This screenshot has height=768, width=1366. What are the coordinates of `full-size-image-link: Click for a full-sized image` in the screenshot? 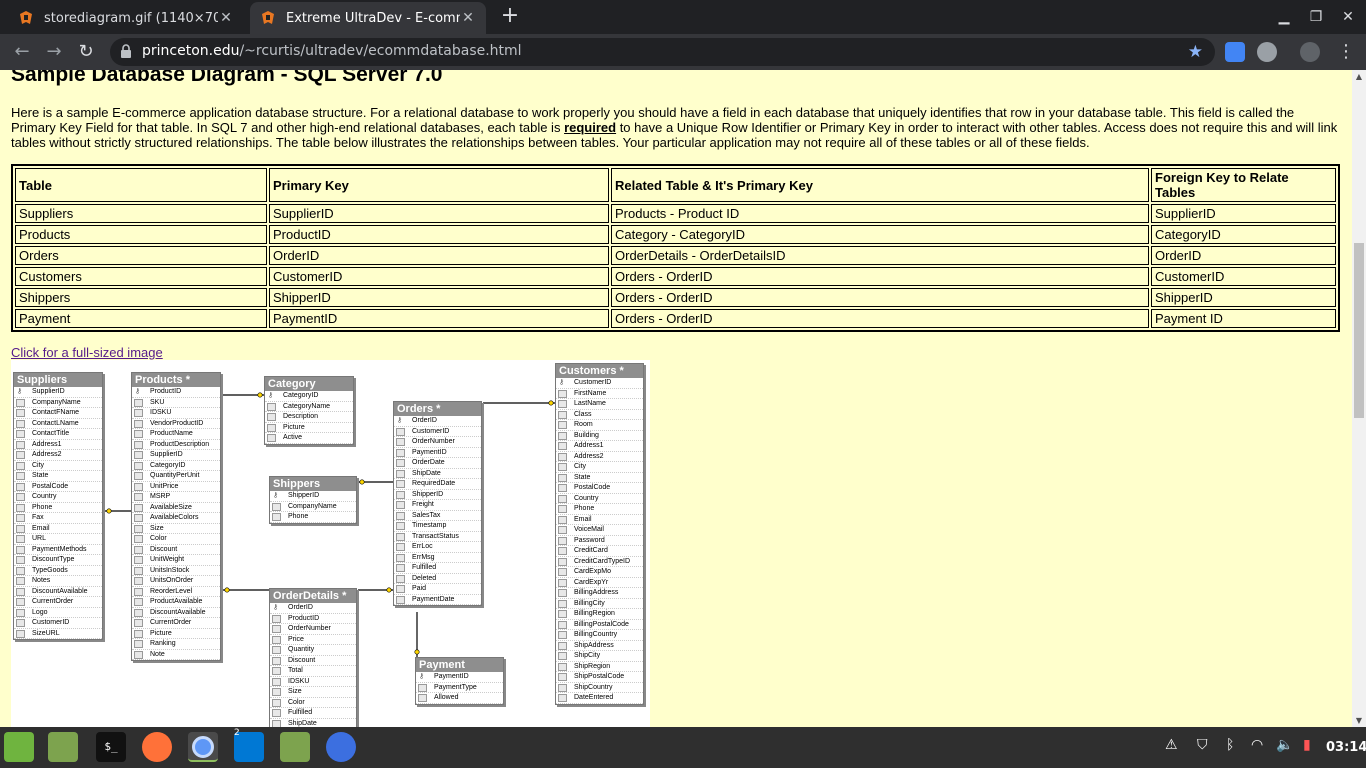 It's located at (87, 352).